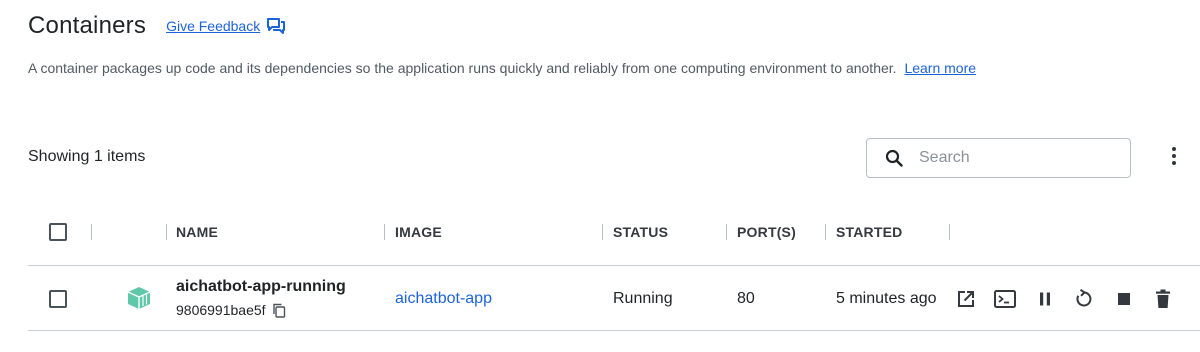  Describe the element at coordinates (966, 299) in the screenshot. I see `open-external-icon` at that location.